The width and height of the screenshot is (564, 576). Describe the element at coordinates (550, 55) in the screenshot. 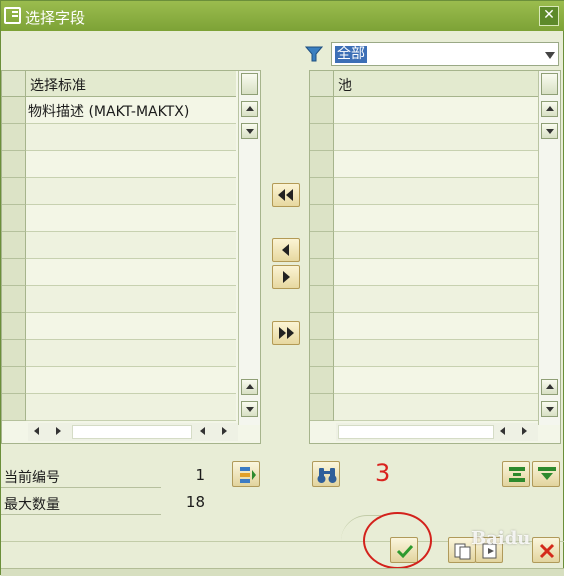

I see `chevron-down-icon` at that location.